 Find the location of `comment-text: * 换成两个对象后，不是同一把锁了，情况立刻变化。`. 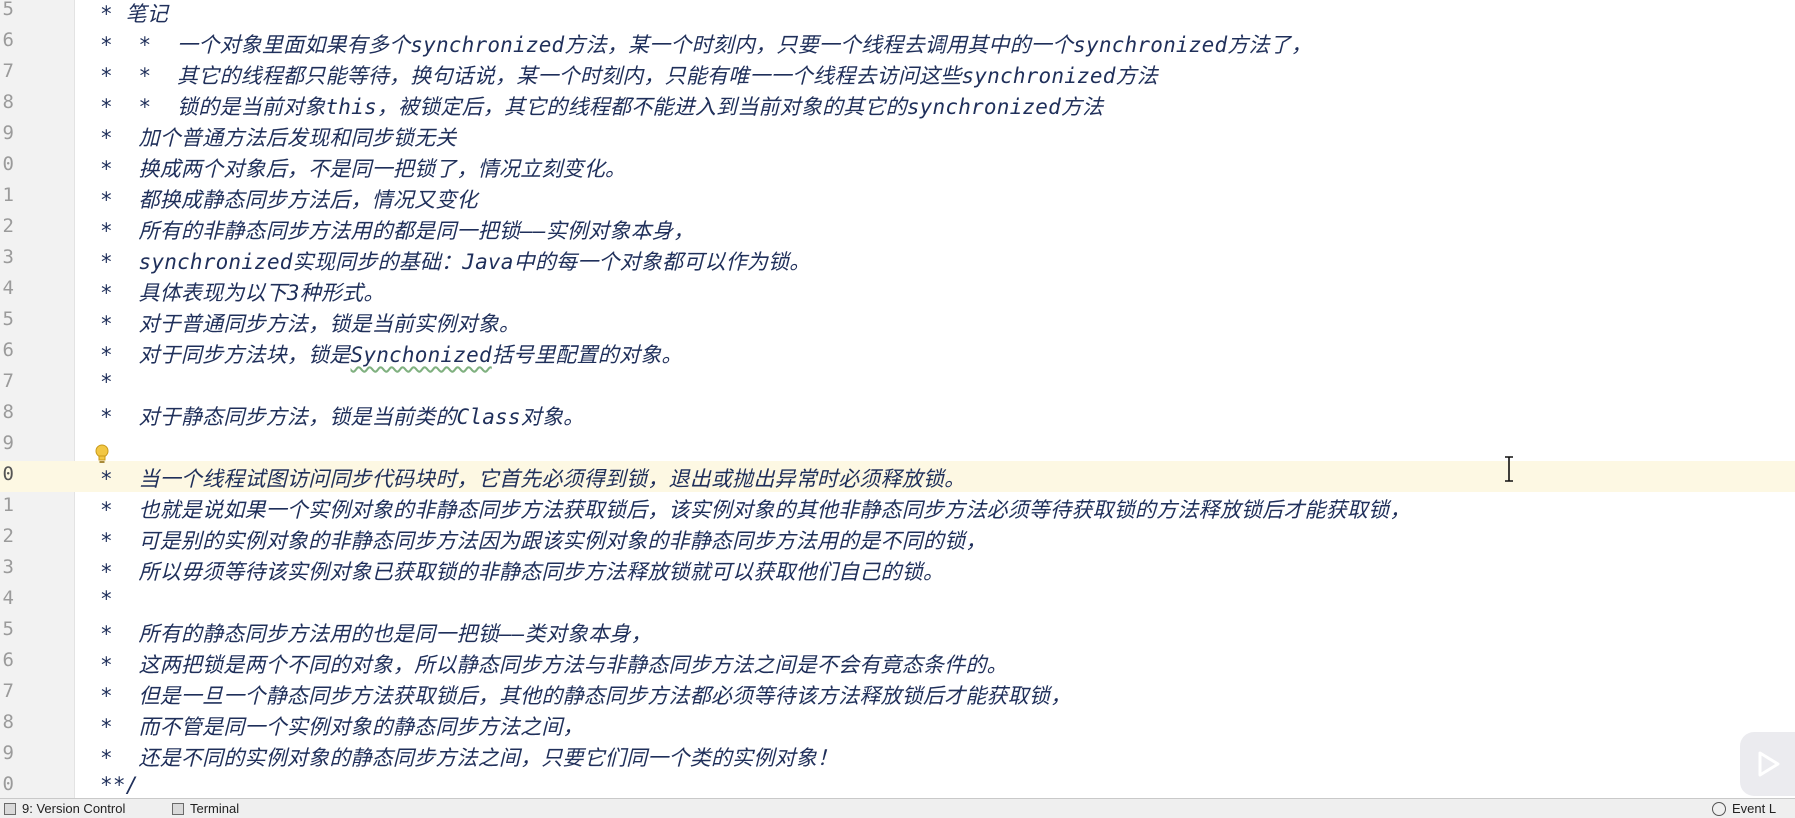

comment-text: * 换成两个对象后，不是同一把锁了，情况立刻变化。 is located at coordinates (363, 169).